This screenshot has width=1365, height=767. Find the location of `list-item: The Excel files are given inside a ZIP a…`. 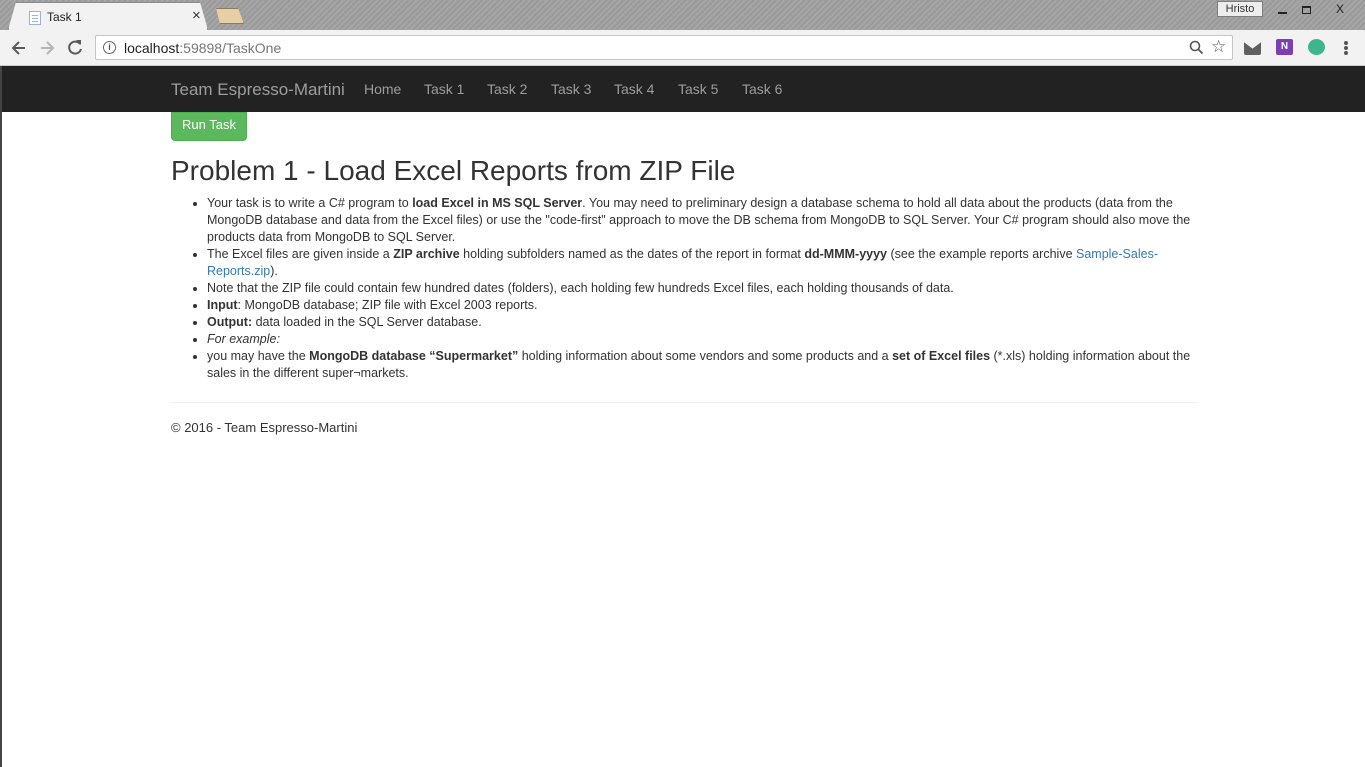

list-item: The Excel files are given inside a ZIP a… is located at coordinates (702, 263).